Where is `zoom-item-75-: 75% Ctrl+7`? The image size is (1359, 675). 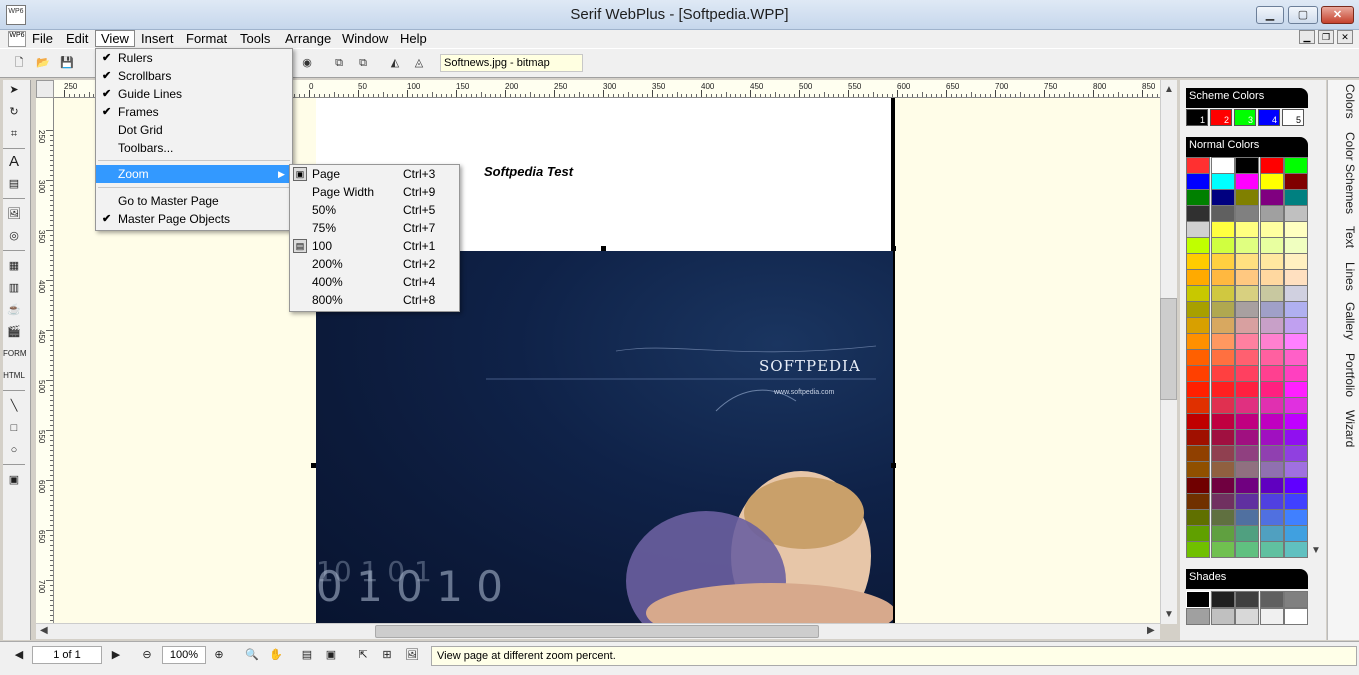 zoom-item-75-: 75% Ctrl+7 is located at coordinates (374, 228).